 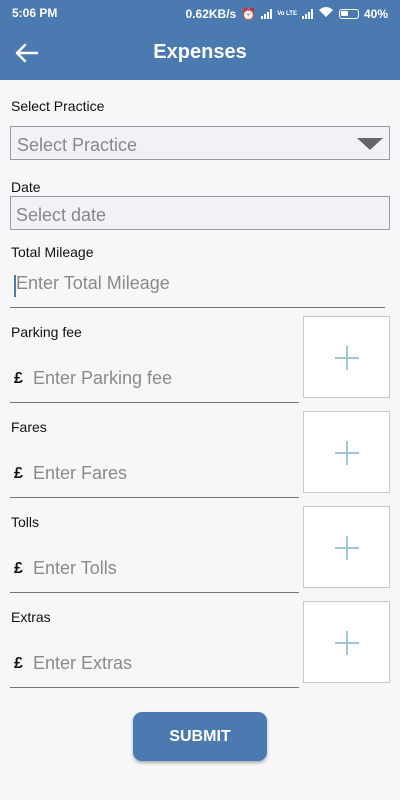 I want to click on add-tolls-receipt-button, so click(x=346, y=547).